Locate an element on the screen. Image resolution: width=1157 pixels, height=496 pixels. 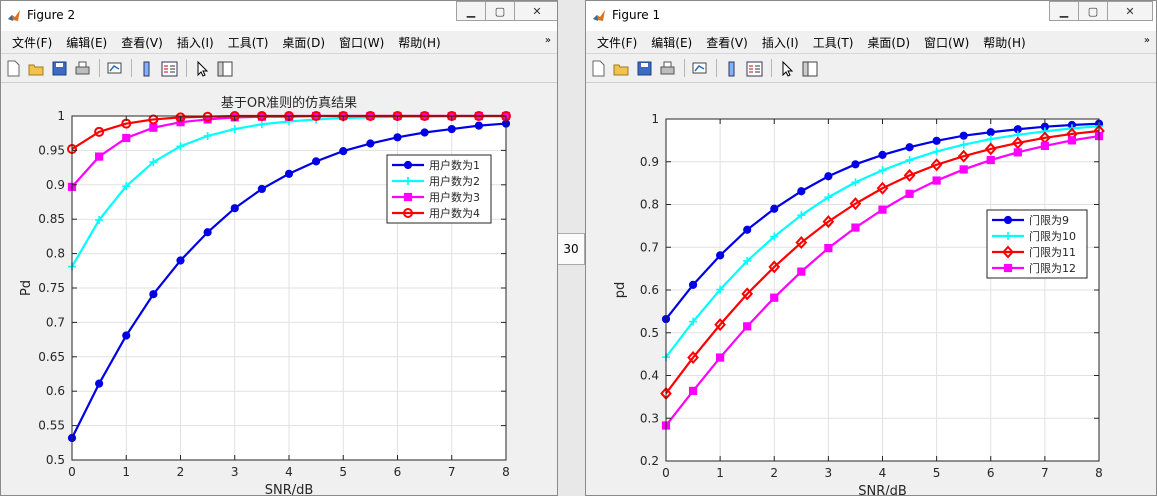
y-tick-label: 0.75 is located at coordinates (51, 288).